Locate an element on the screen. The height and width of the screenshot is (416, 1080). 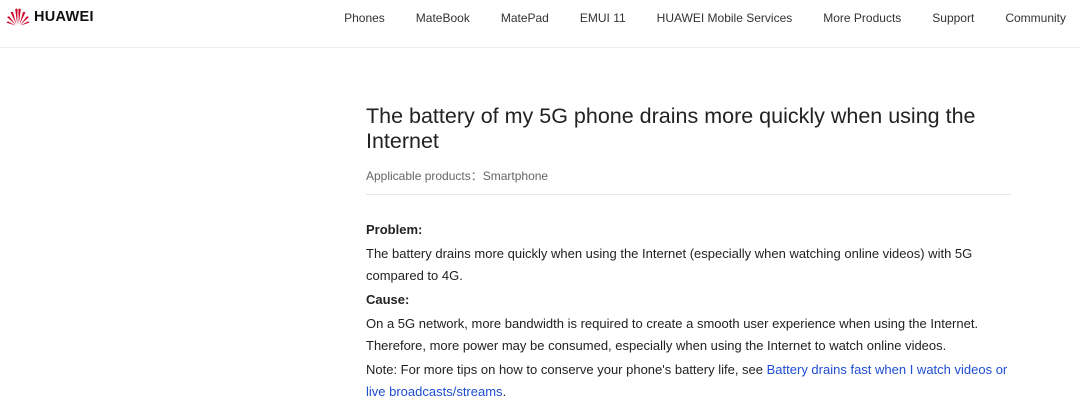
huawei-flower-icon is located at coordinates (18, 17).